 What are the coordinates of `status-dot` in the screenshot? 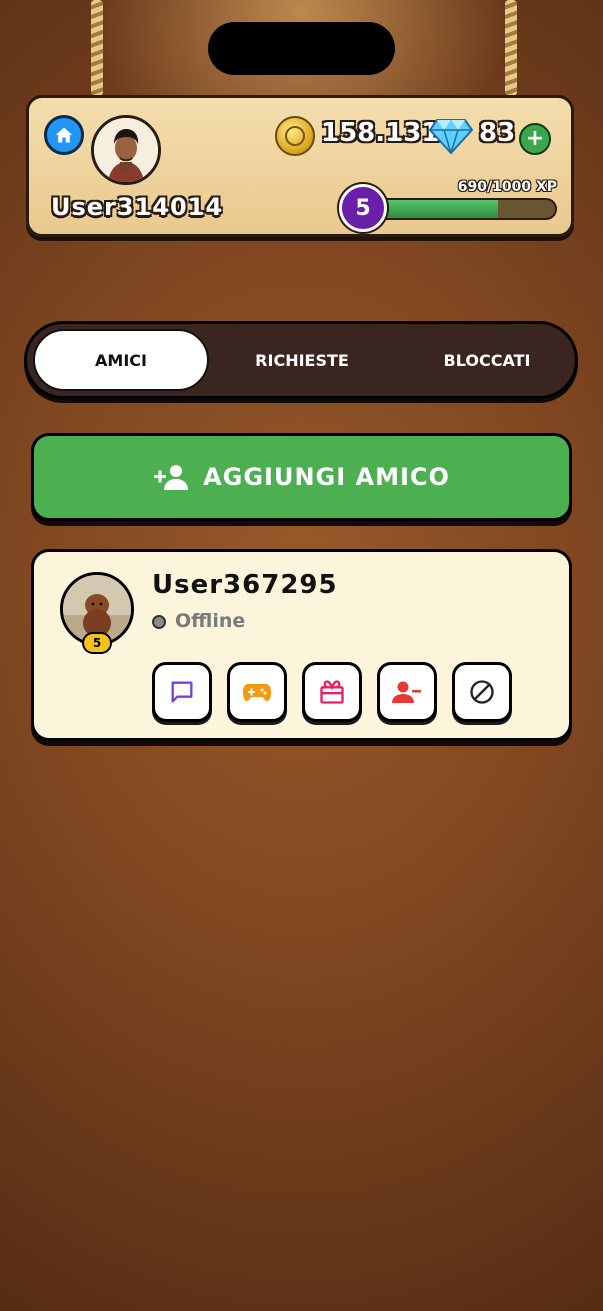 It's located at (159, 622).